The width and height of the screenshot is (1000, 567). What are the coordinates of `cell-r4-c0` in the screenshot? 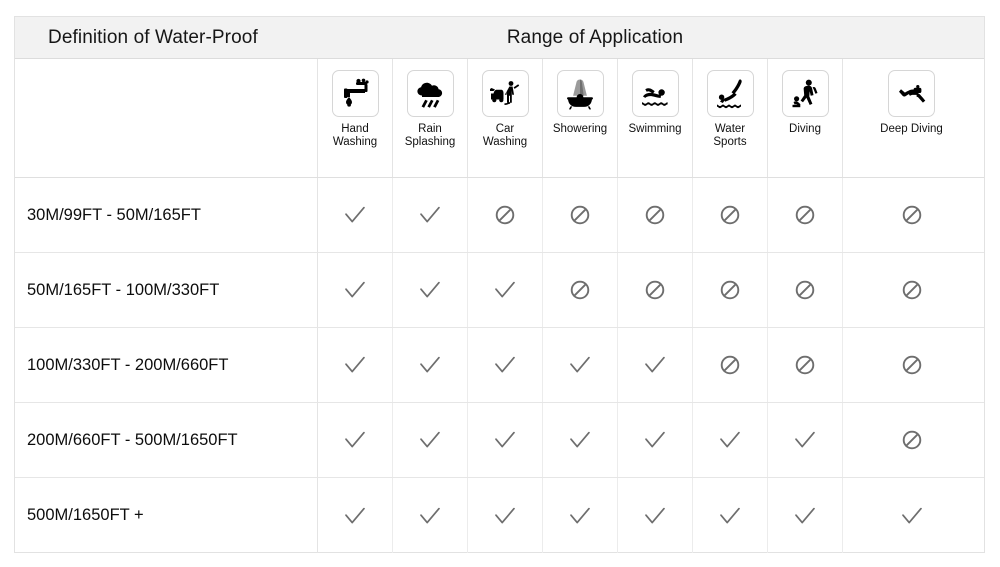 It's located at (355, 515).